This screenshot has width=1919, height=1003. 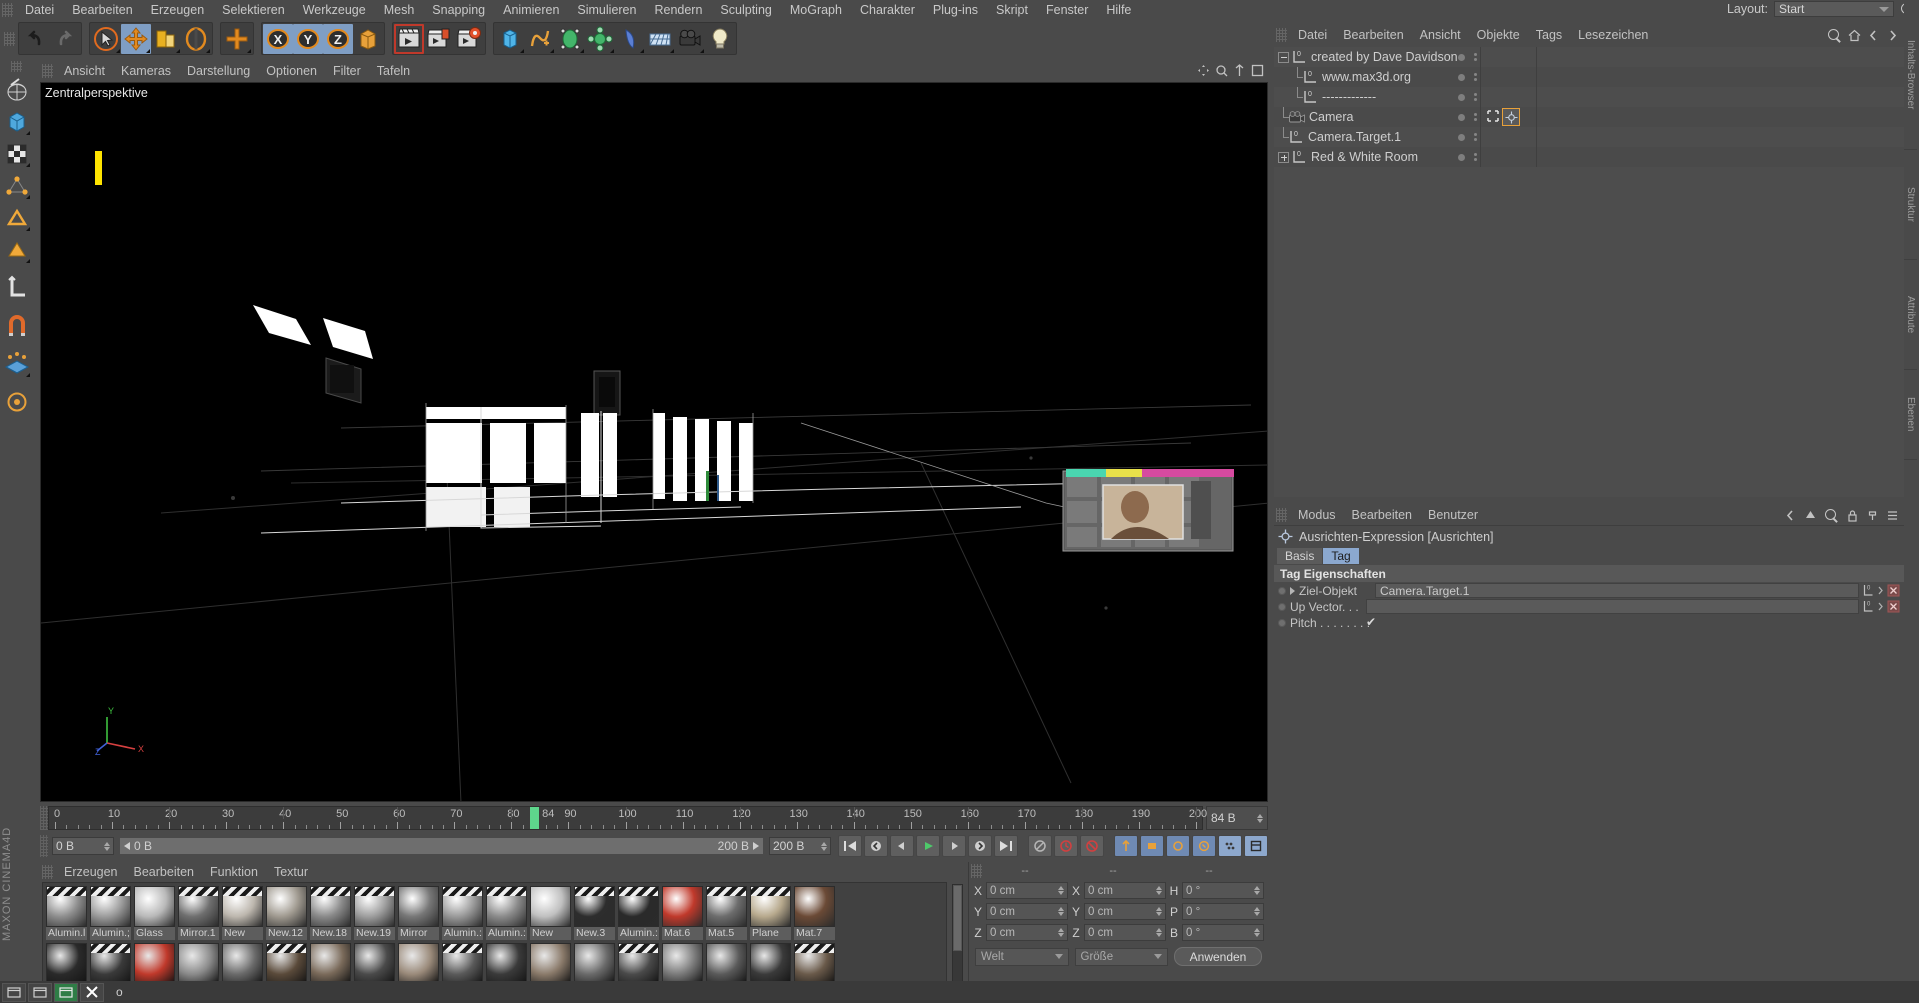 What do you see at coordinates (1256, 846) in the screenshot?
I see `animation-layout-button` at bounding box center [1256, 846].